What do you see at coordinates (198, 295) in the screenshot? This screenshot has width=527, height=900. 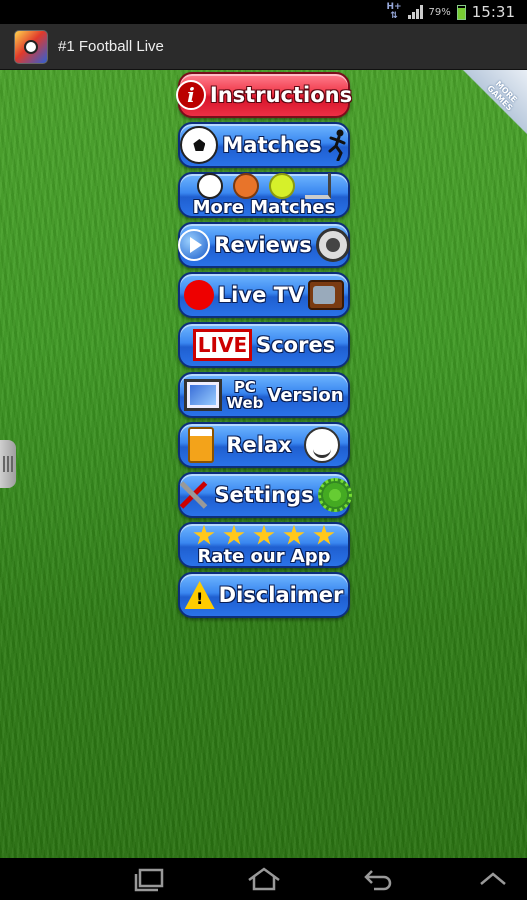 I see `record-dot-icon` at bounding box center [198, 295].